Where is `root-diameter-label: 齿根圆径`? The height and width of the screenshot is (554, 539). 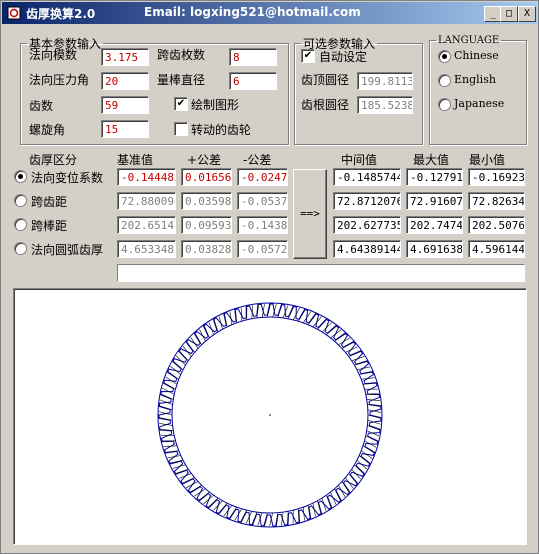 root-diameter-label: 齿根圆径 is located at coordinates (325, 105).